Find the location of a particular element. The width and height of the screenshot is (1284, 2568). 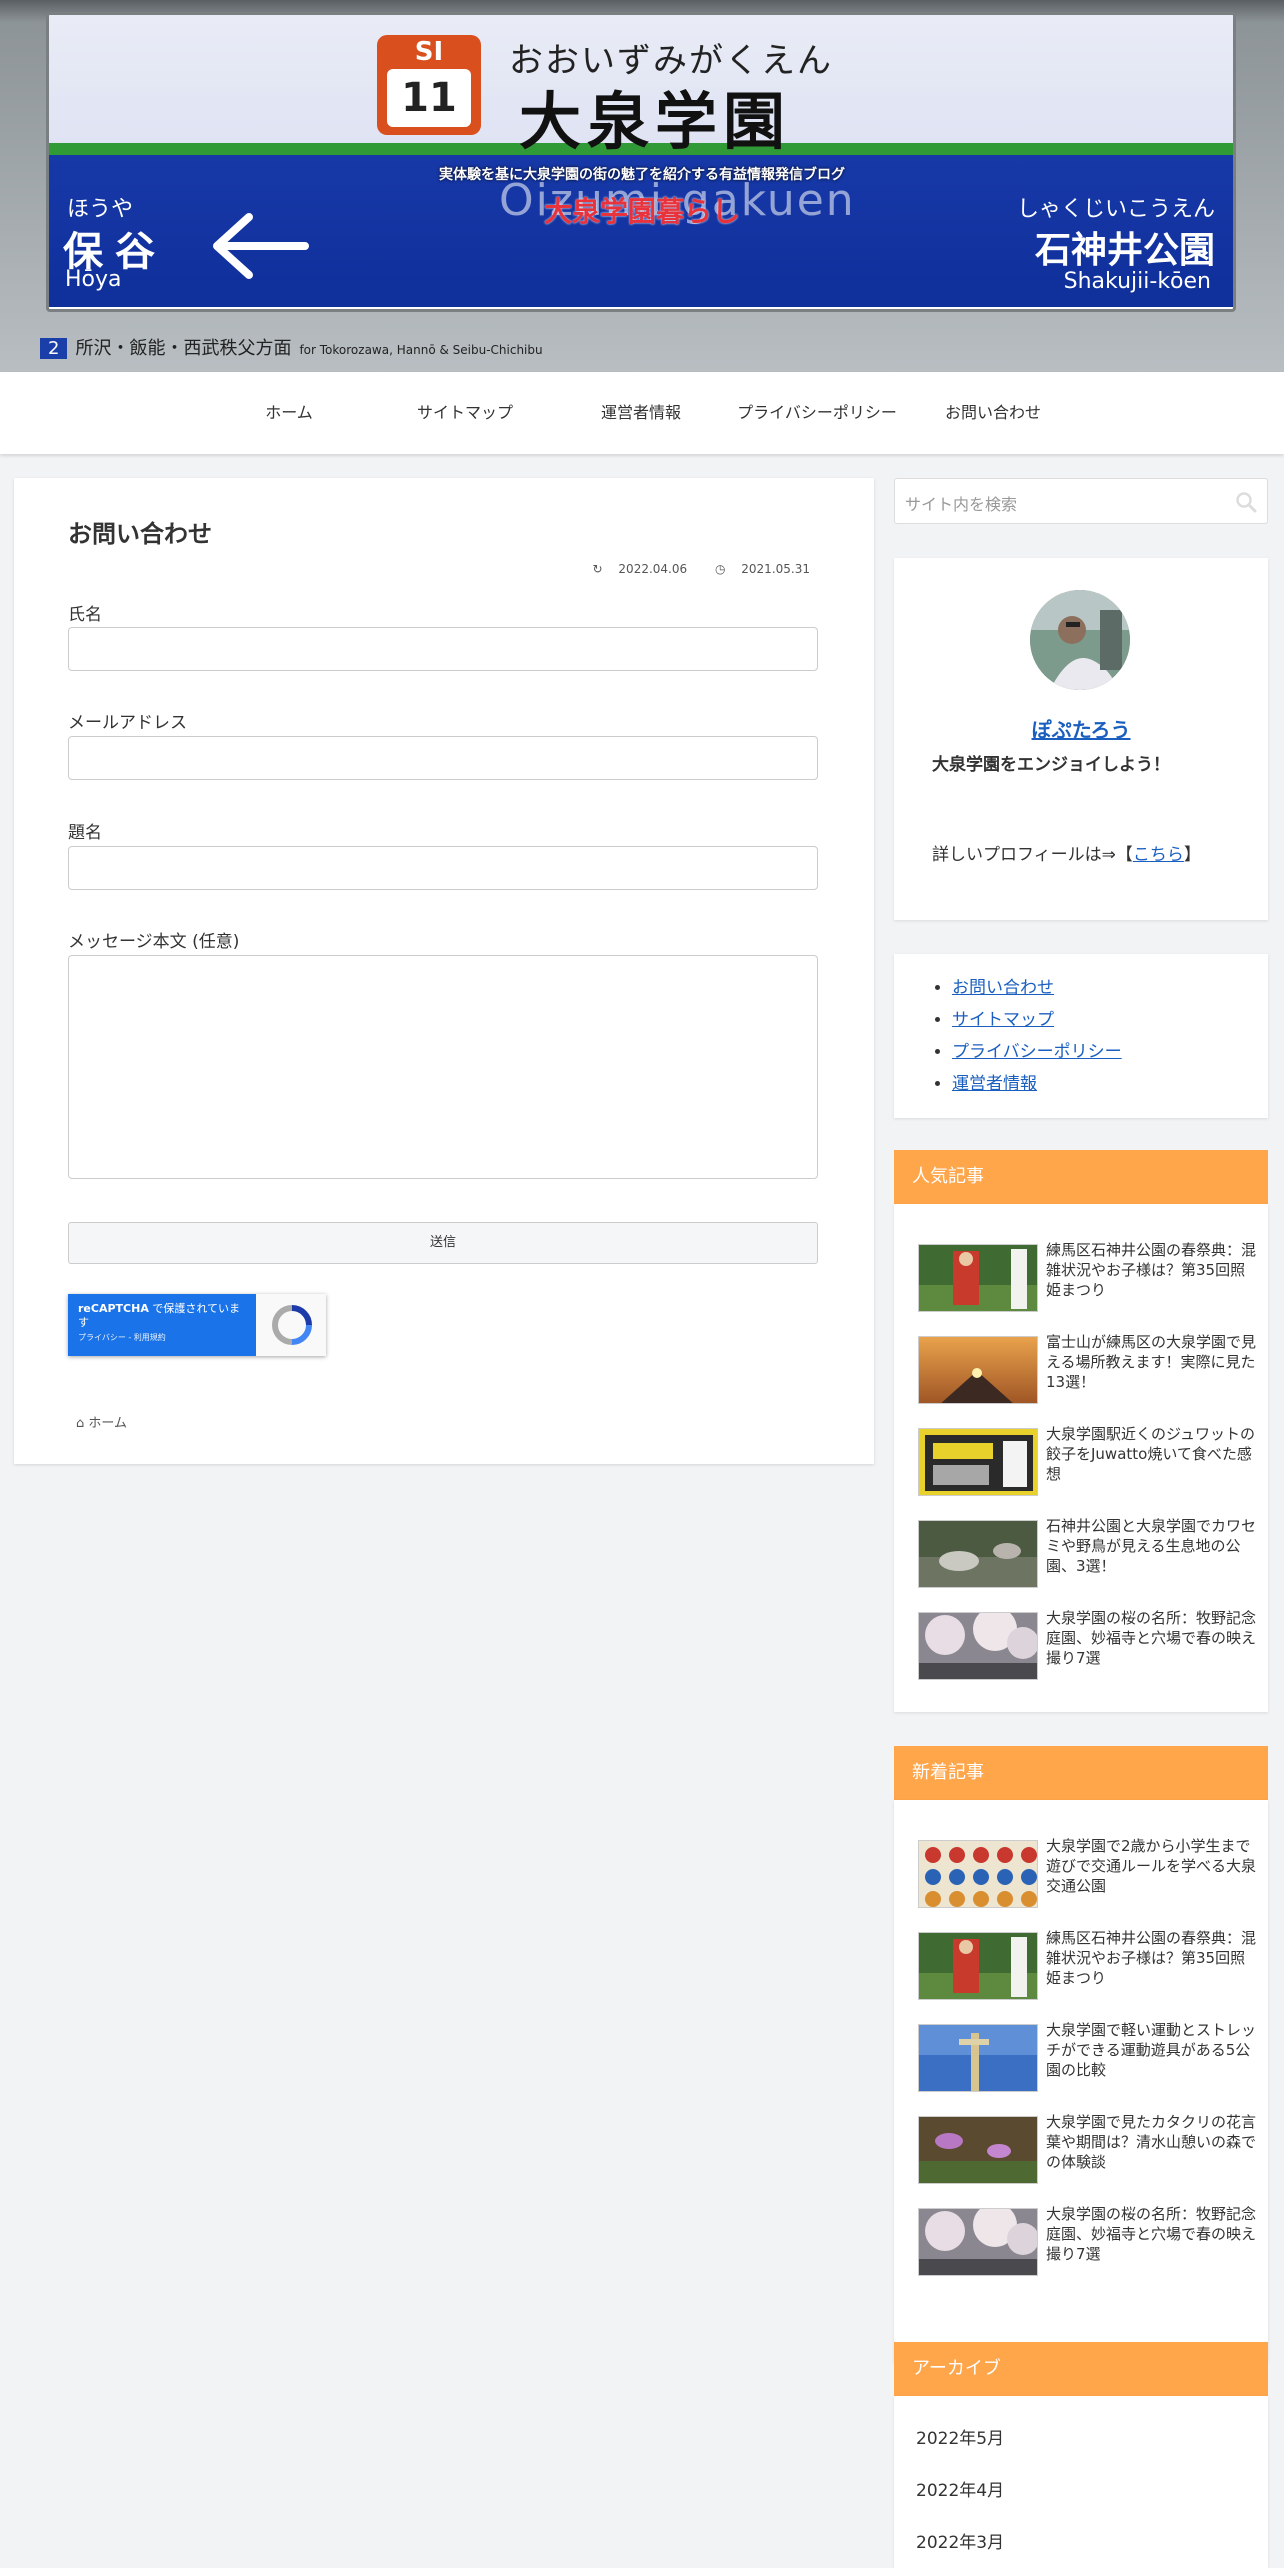

station-number-badge: SI 11 is located at coordinates (429, 85).